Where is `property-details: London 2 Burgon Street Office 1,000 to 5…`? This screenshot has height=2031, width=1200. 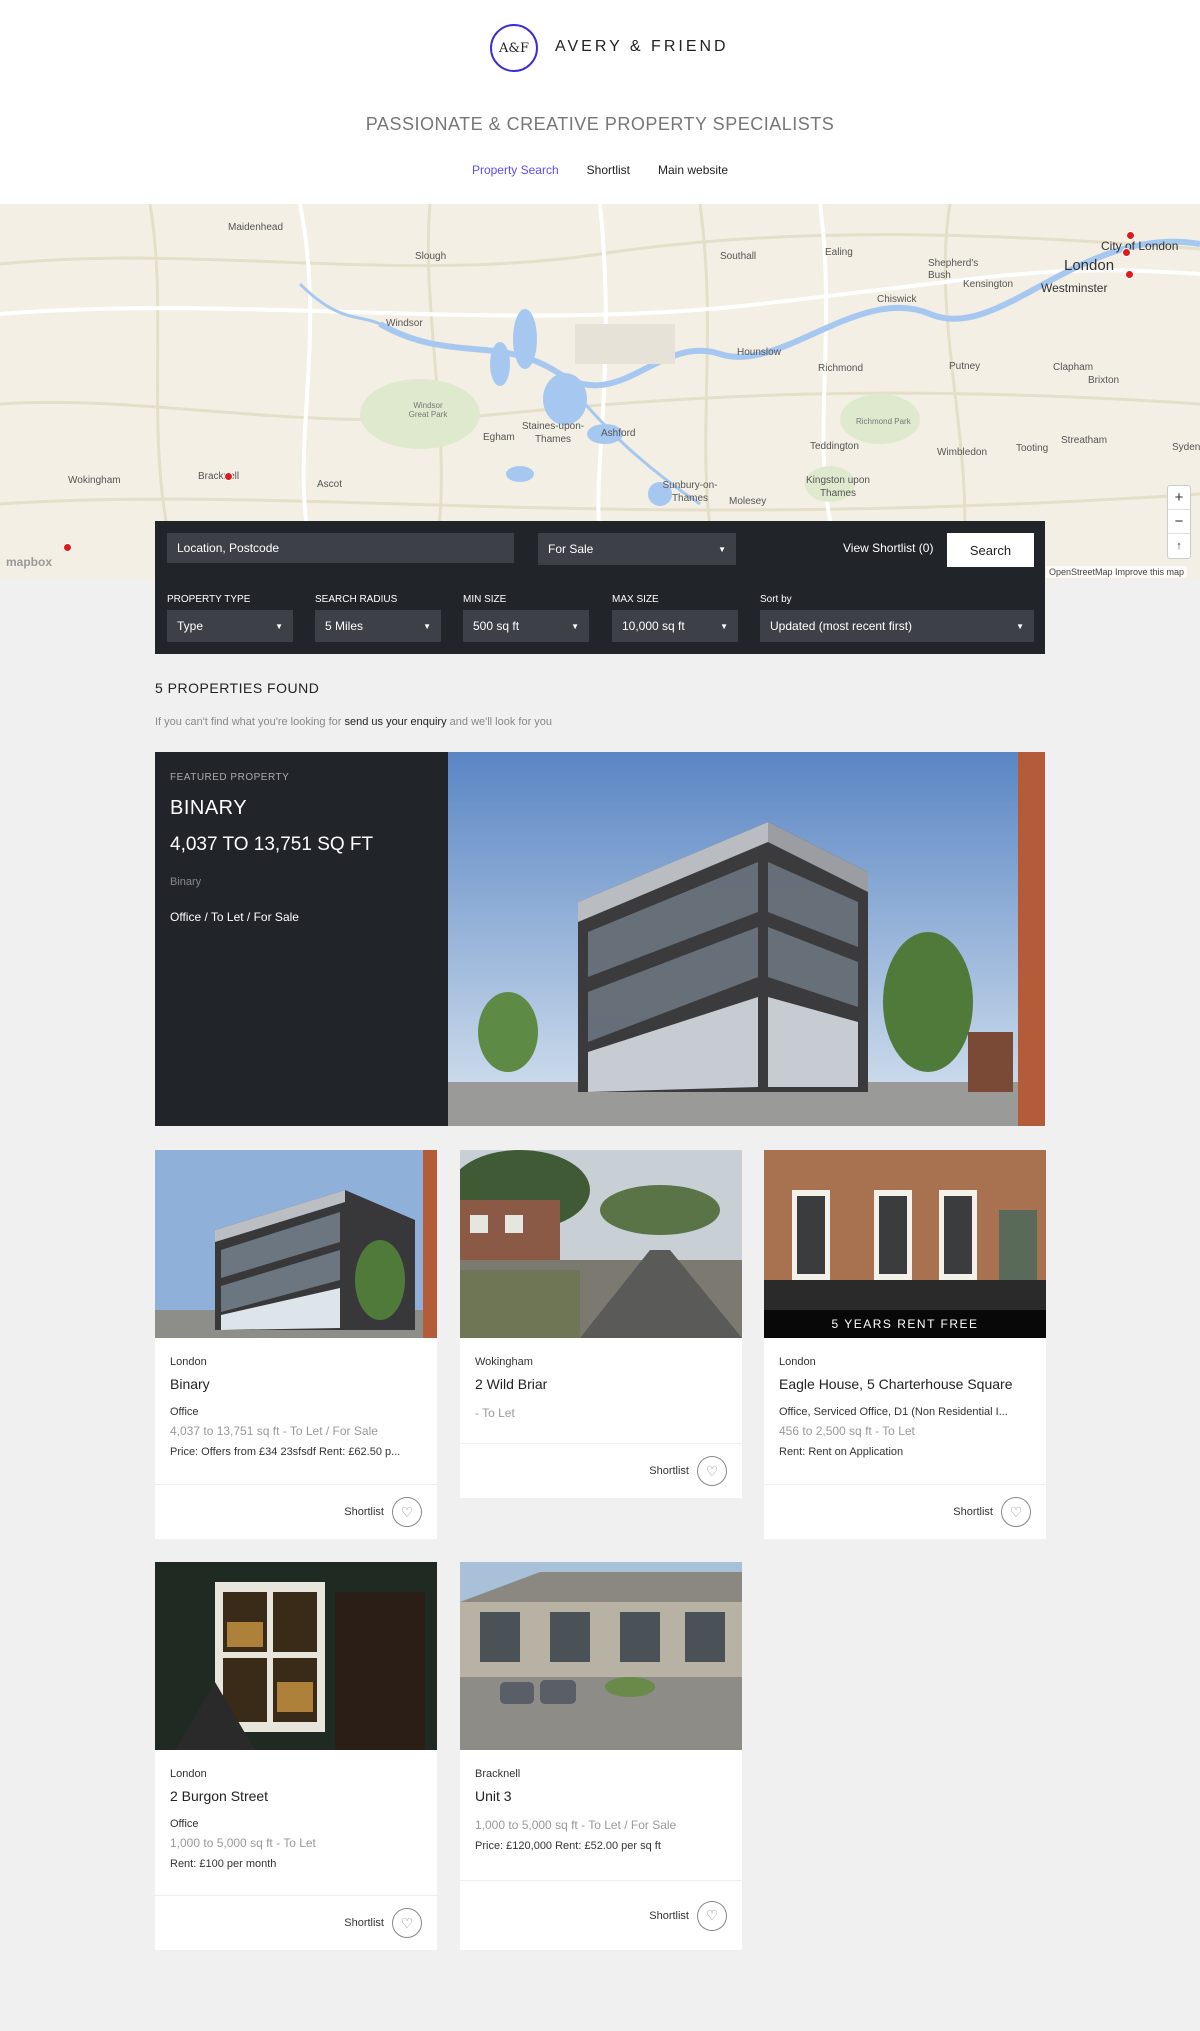
property-details: London 2 Burgon Street Office 1,000 to 5… is located at coordinates (296, 1810).